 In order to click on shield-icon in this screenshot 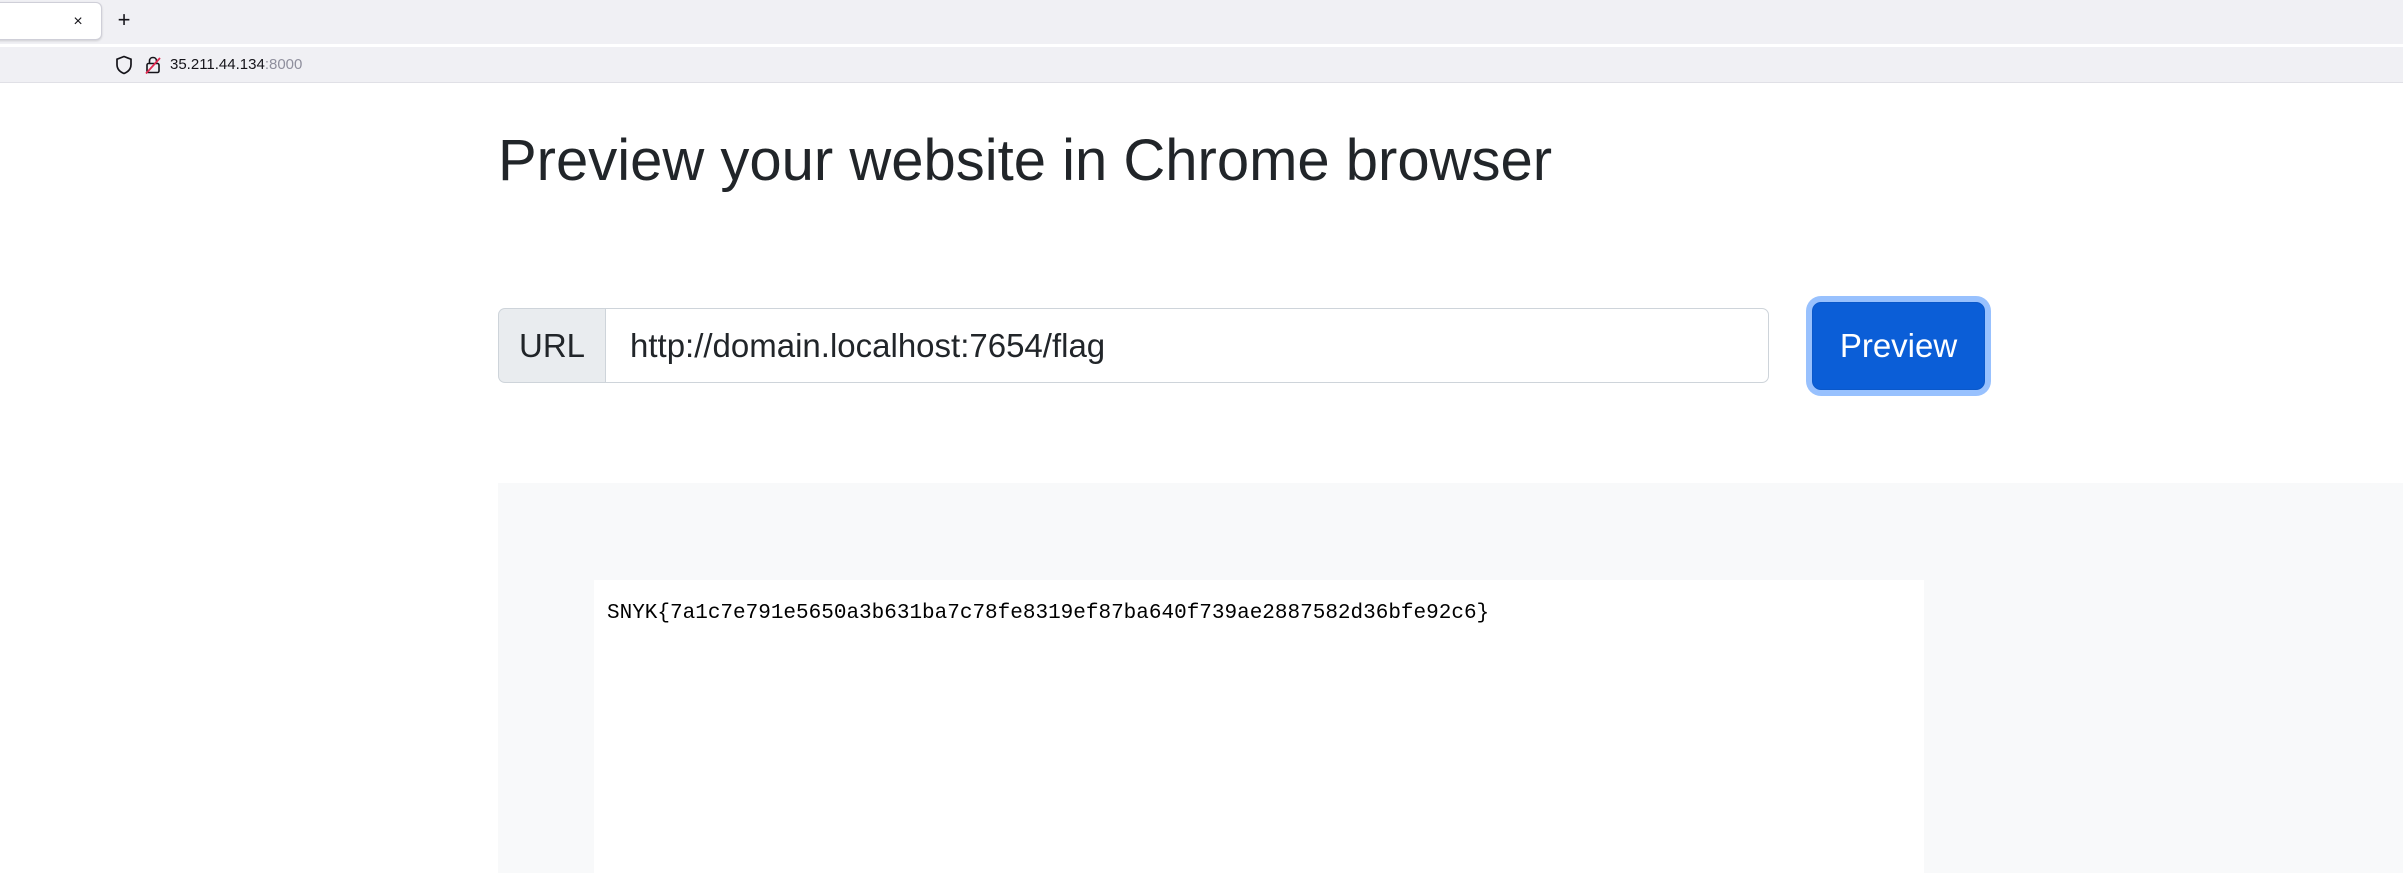, I will do `click(124, 65)`.